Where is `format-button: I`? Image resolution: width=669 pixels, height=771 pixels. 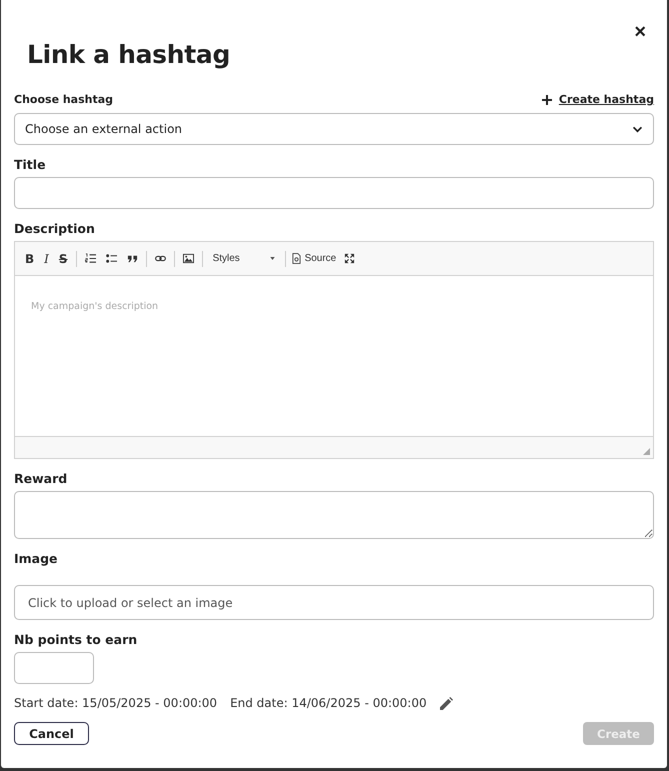
format-button: I is located at coordinates (46, 259).